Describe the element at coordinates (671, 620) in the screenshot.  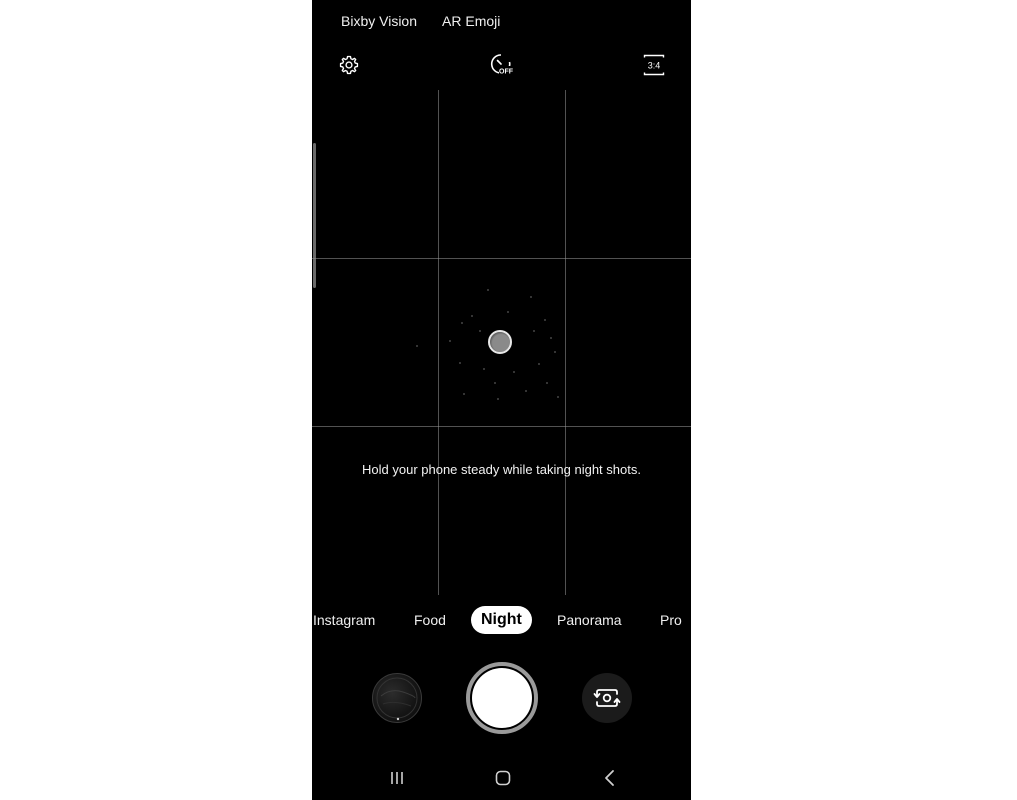
I see `mode-pro: Pro` at that location.